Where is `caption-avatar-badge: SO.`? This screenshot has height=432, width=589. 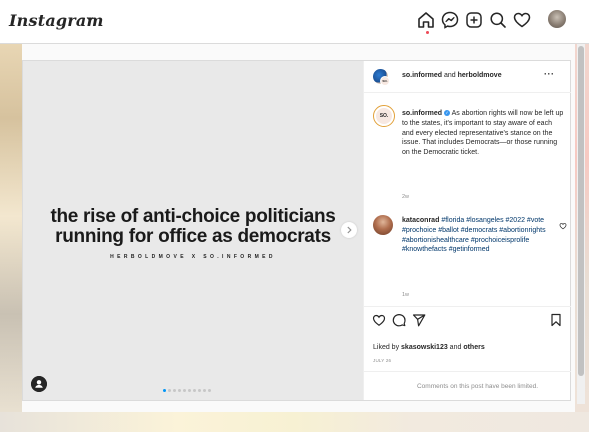
caption-avatar-badge: SO. is located at coordinates (384, 116).